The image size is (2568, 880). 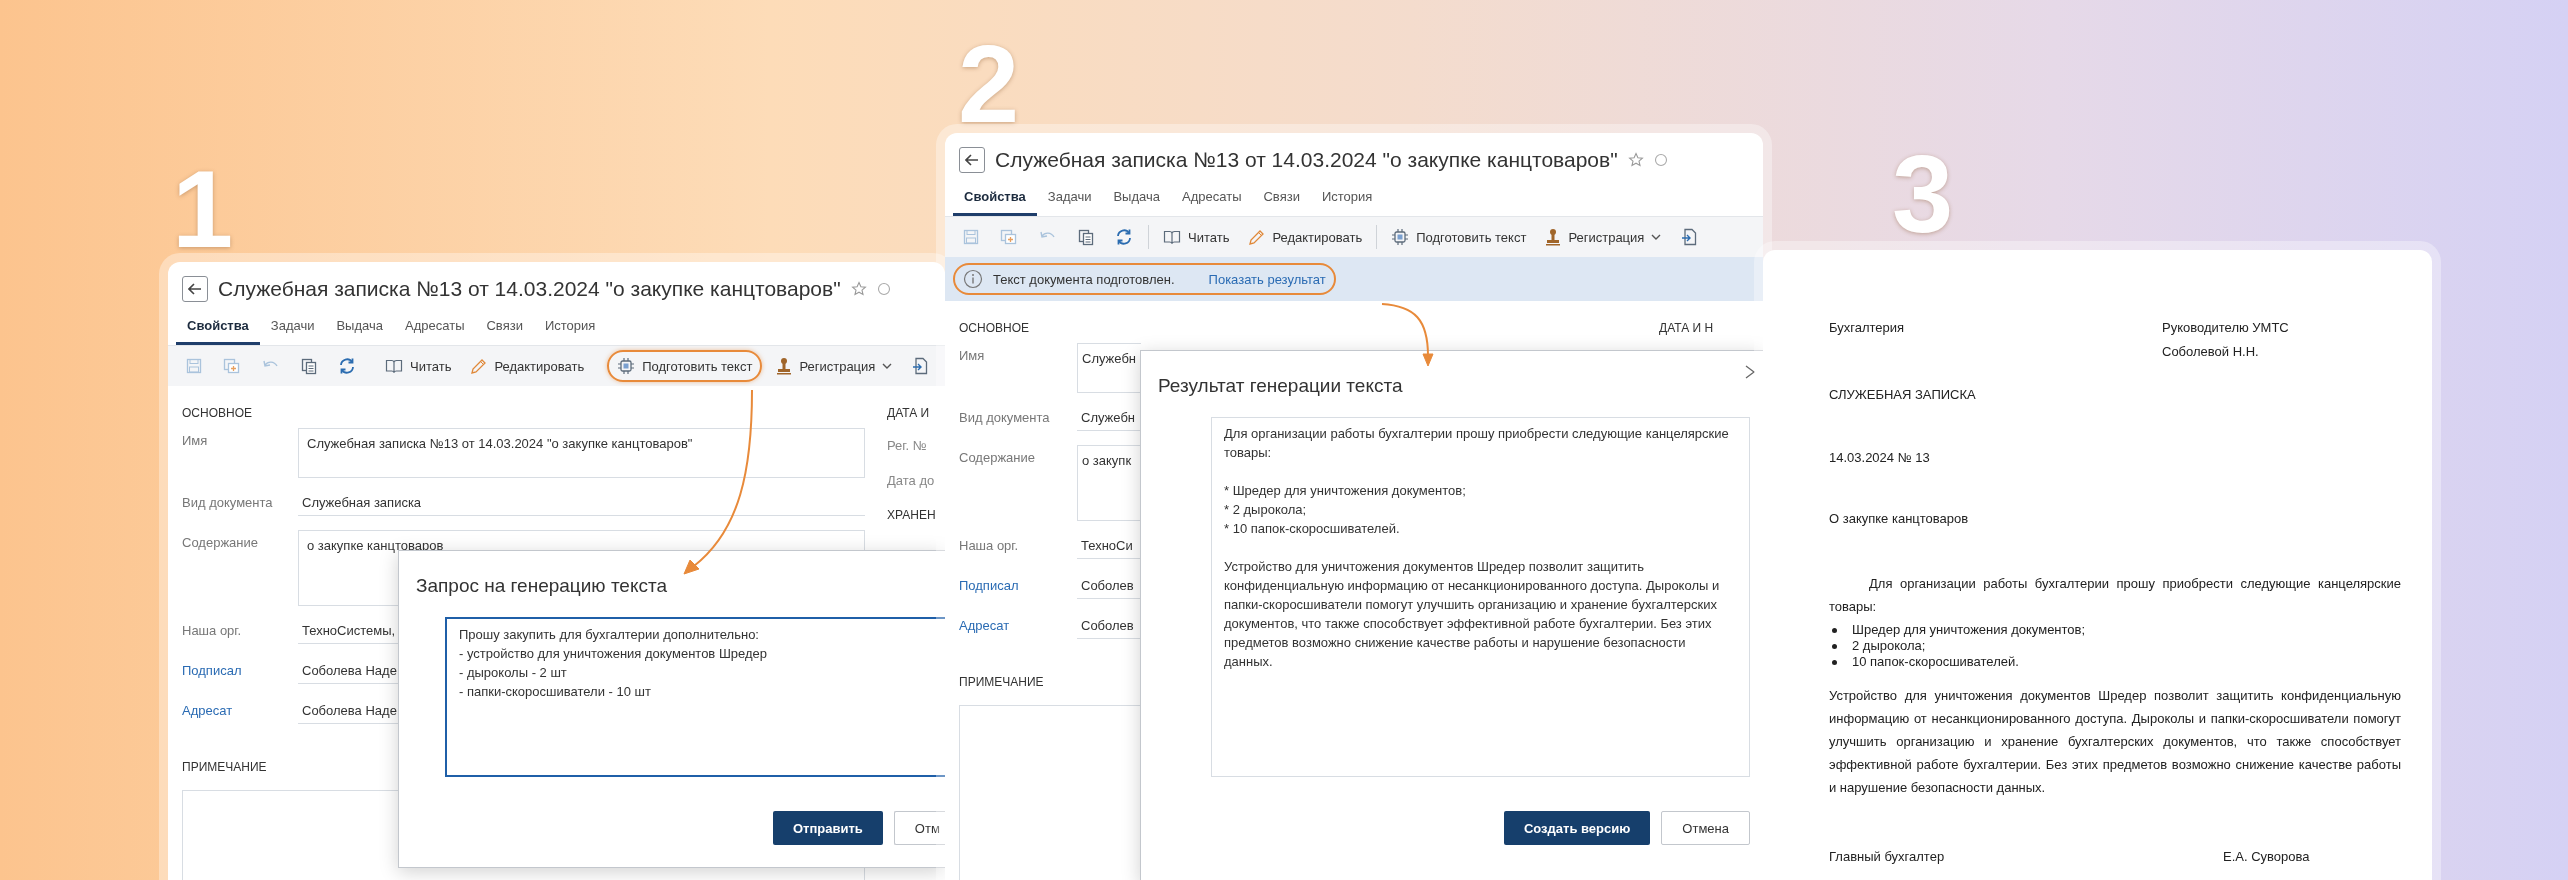 I want to click on subject-text: О закупке канцтоваров, so click(x=1899, y=518).